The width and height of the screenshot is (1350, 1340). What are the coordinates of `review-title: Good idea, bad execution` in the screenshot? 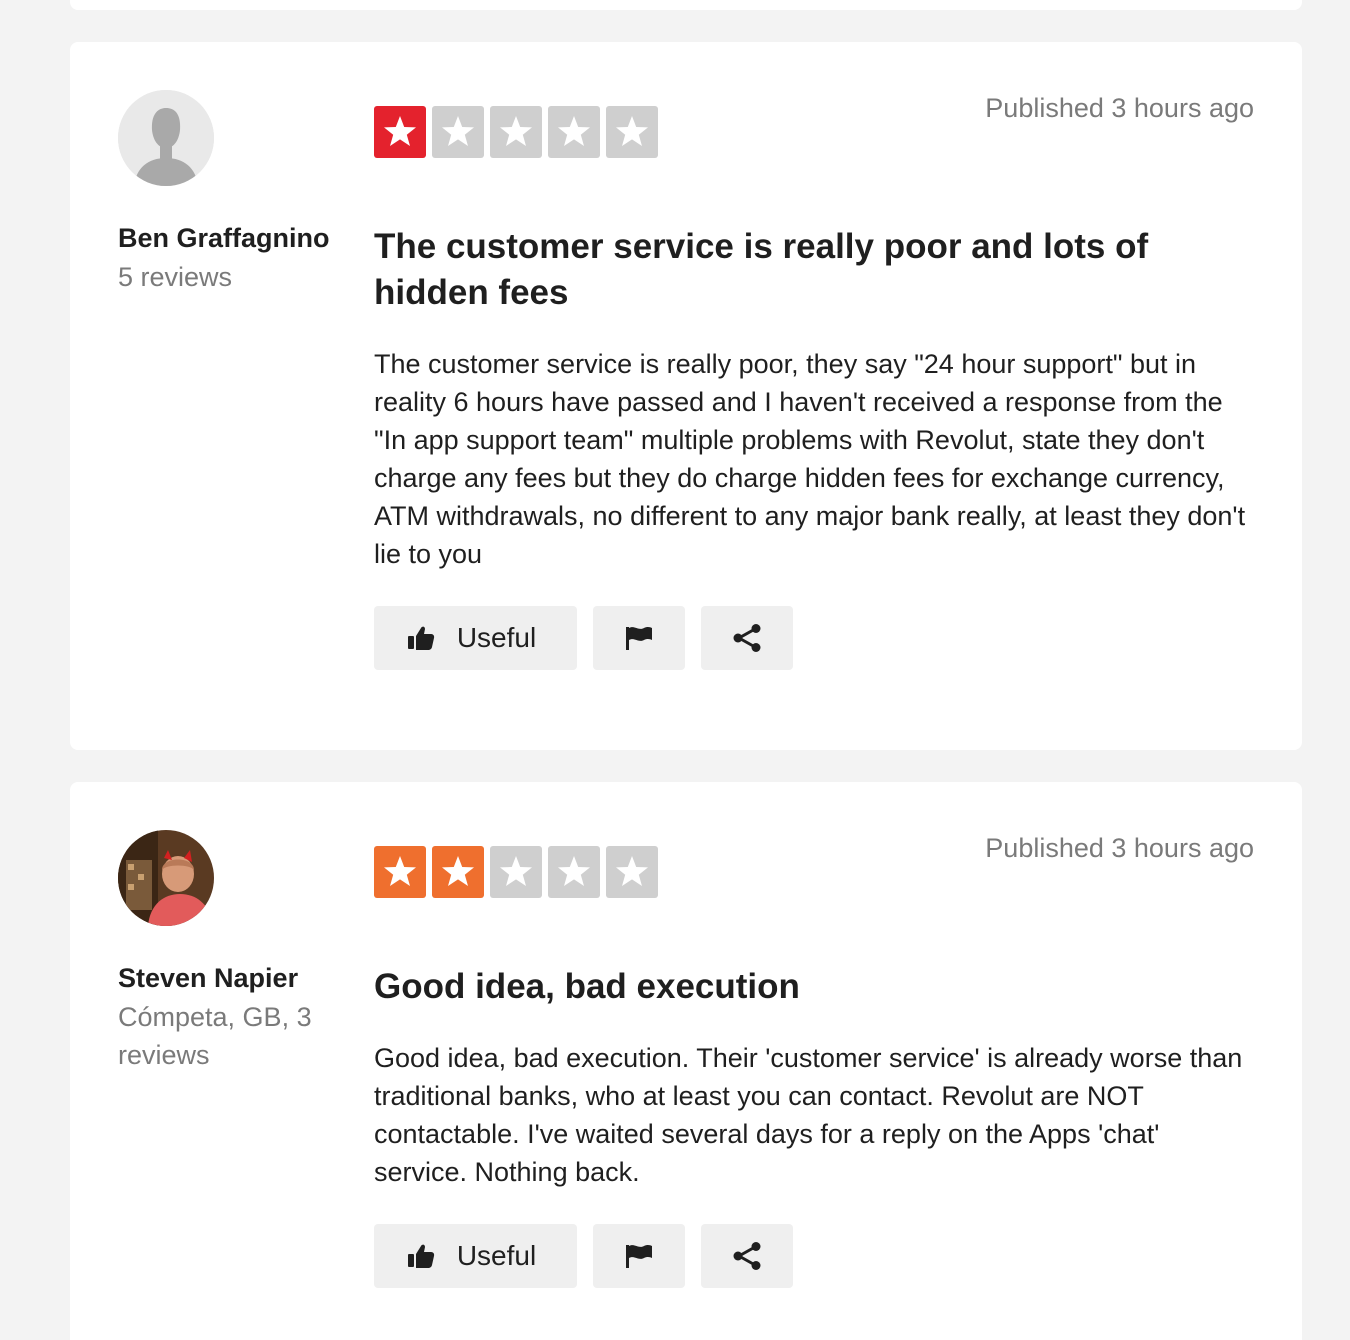 It's located at (804, 987).